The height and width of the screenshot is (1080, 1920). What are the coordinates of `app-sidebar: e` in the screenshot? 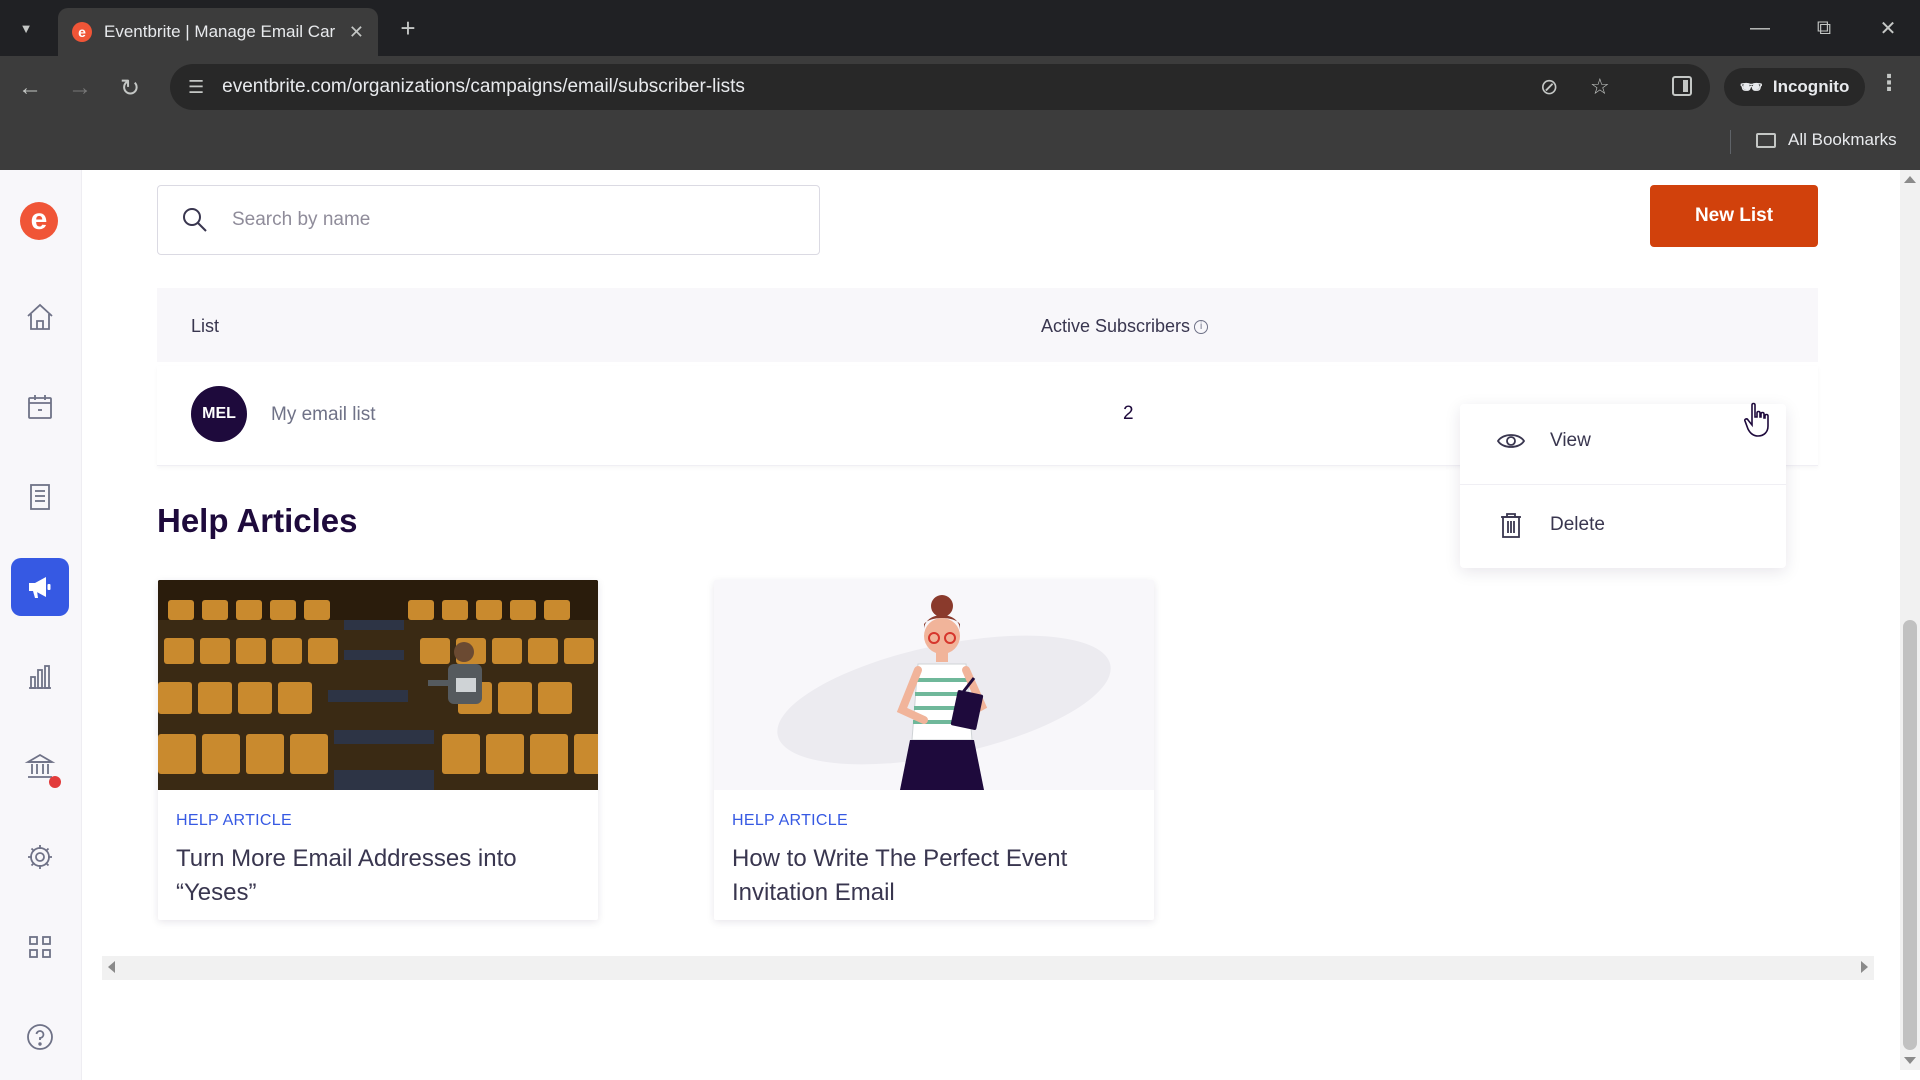 It's located at (41, 625).